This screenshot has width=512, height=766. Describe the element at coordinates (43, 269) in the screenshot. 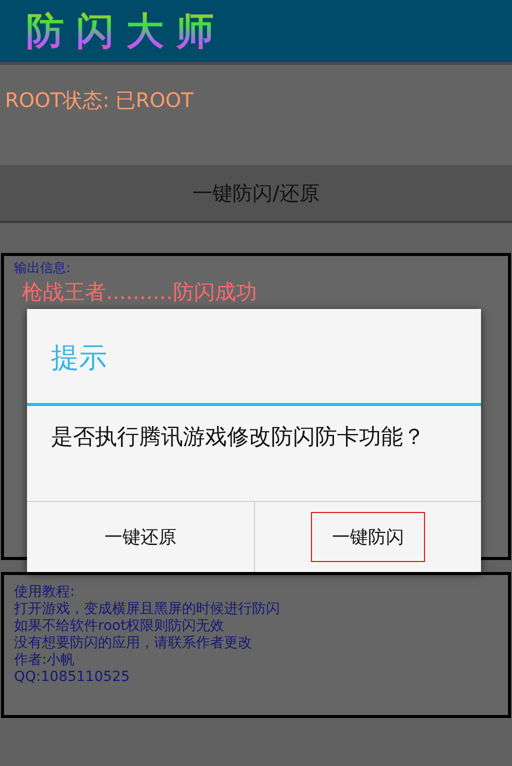

I see `output-label: 输出信息:` at that location.